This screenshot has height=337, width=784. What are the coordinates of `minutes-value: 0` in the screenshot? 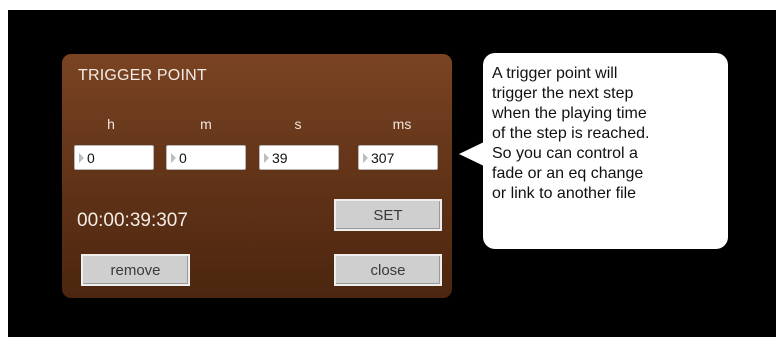 It's located at (183, 157).